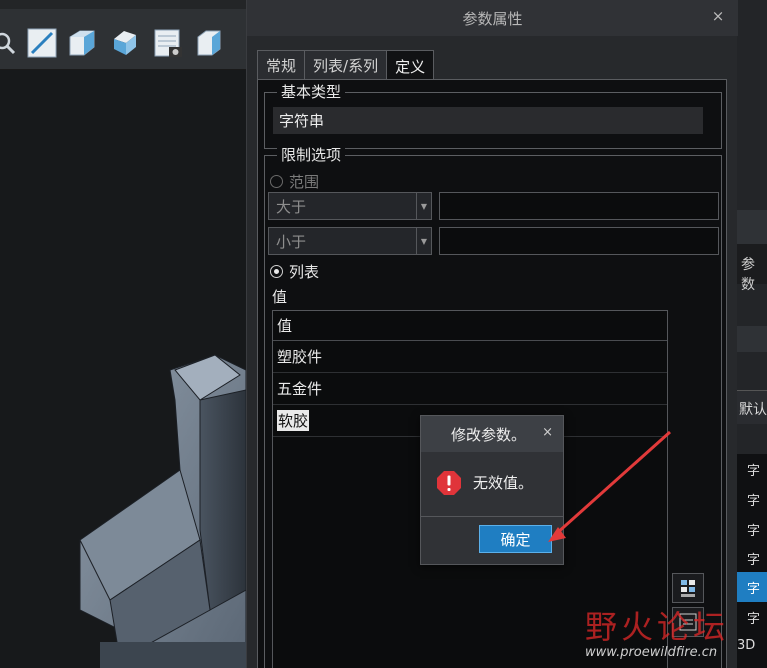 The width and height of the screenshot is (767, 668). What do you see at coordinates (82, 43) in the screenshot?
I see `cube-view-icon` at bounding box center [82, 43].